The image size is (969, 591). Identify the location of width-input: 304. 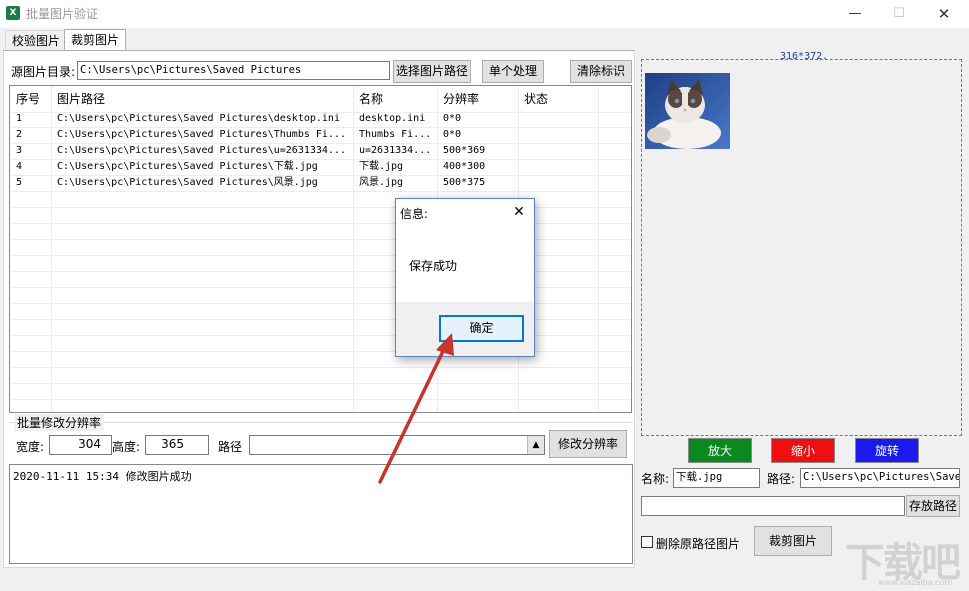
(80, 445).